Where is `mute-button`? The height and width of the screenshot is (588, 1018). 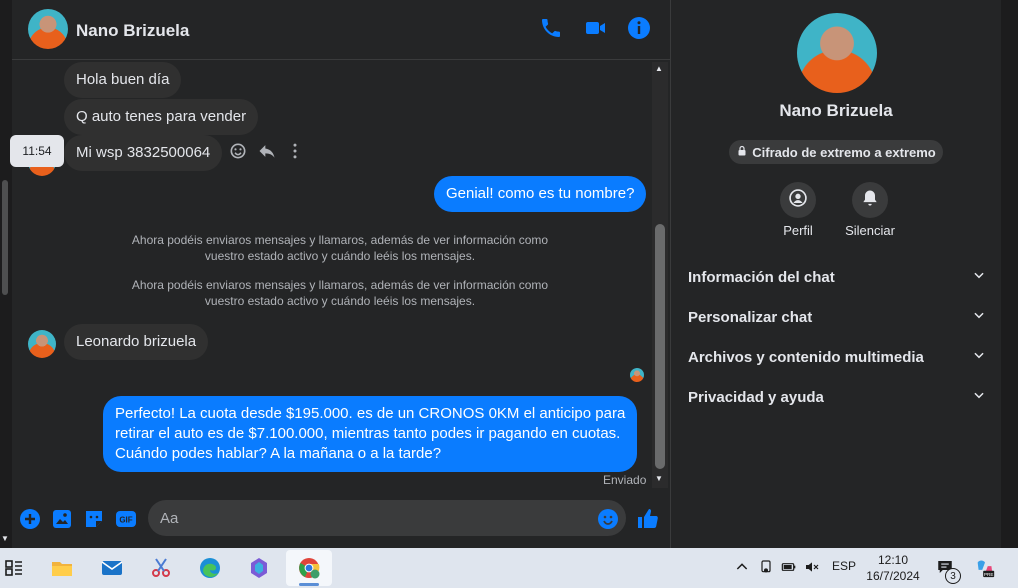
mute-button is located at coordinates (870, 200).